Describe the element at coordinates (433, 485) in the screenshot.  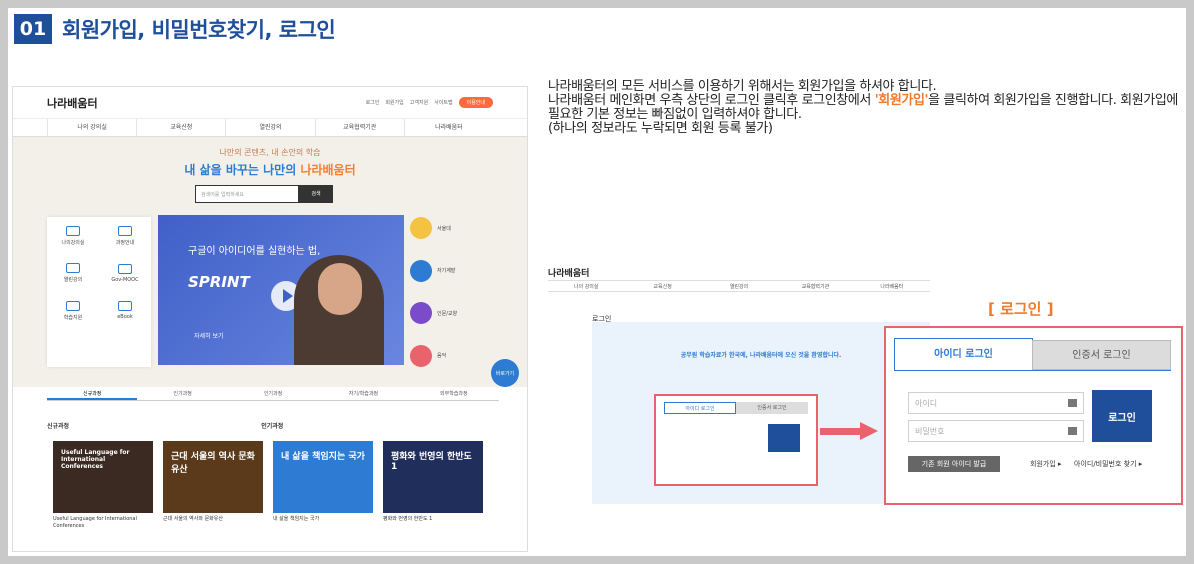
I see `book-card: 평화와 번영의 한반도 1 평화와 번영의 한반도 1` at that location.